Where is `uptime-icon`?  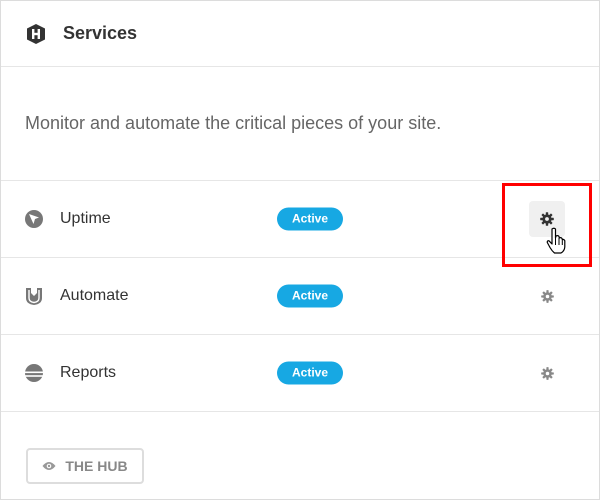
uptime-icon is located at coordinates (34, 219).